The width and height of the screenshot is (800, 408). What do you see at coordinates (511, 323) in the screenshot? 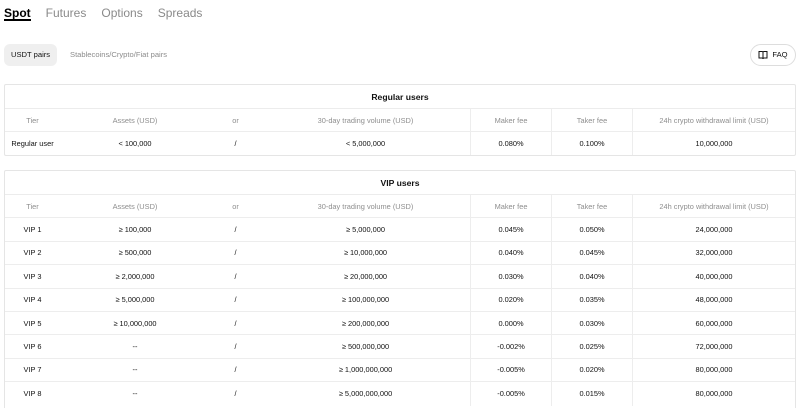
I see `maker-fee-cell: 0.000%` at bounding box center [511, 323].